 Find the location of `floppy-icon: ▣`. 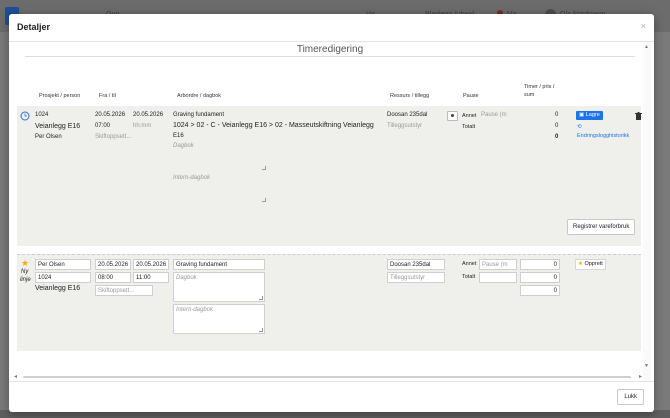

floppy-icon: ▣ is located at coordinates (582, 115).